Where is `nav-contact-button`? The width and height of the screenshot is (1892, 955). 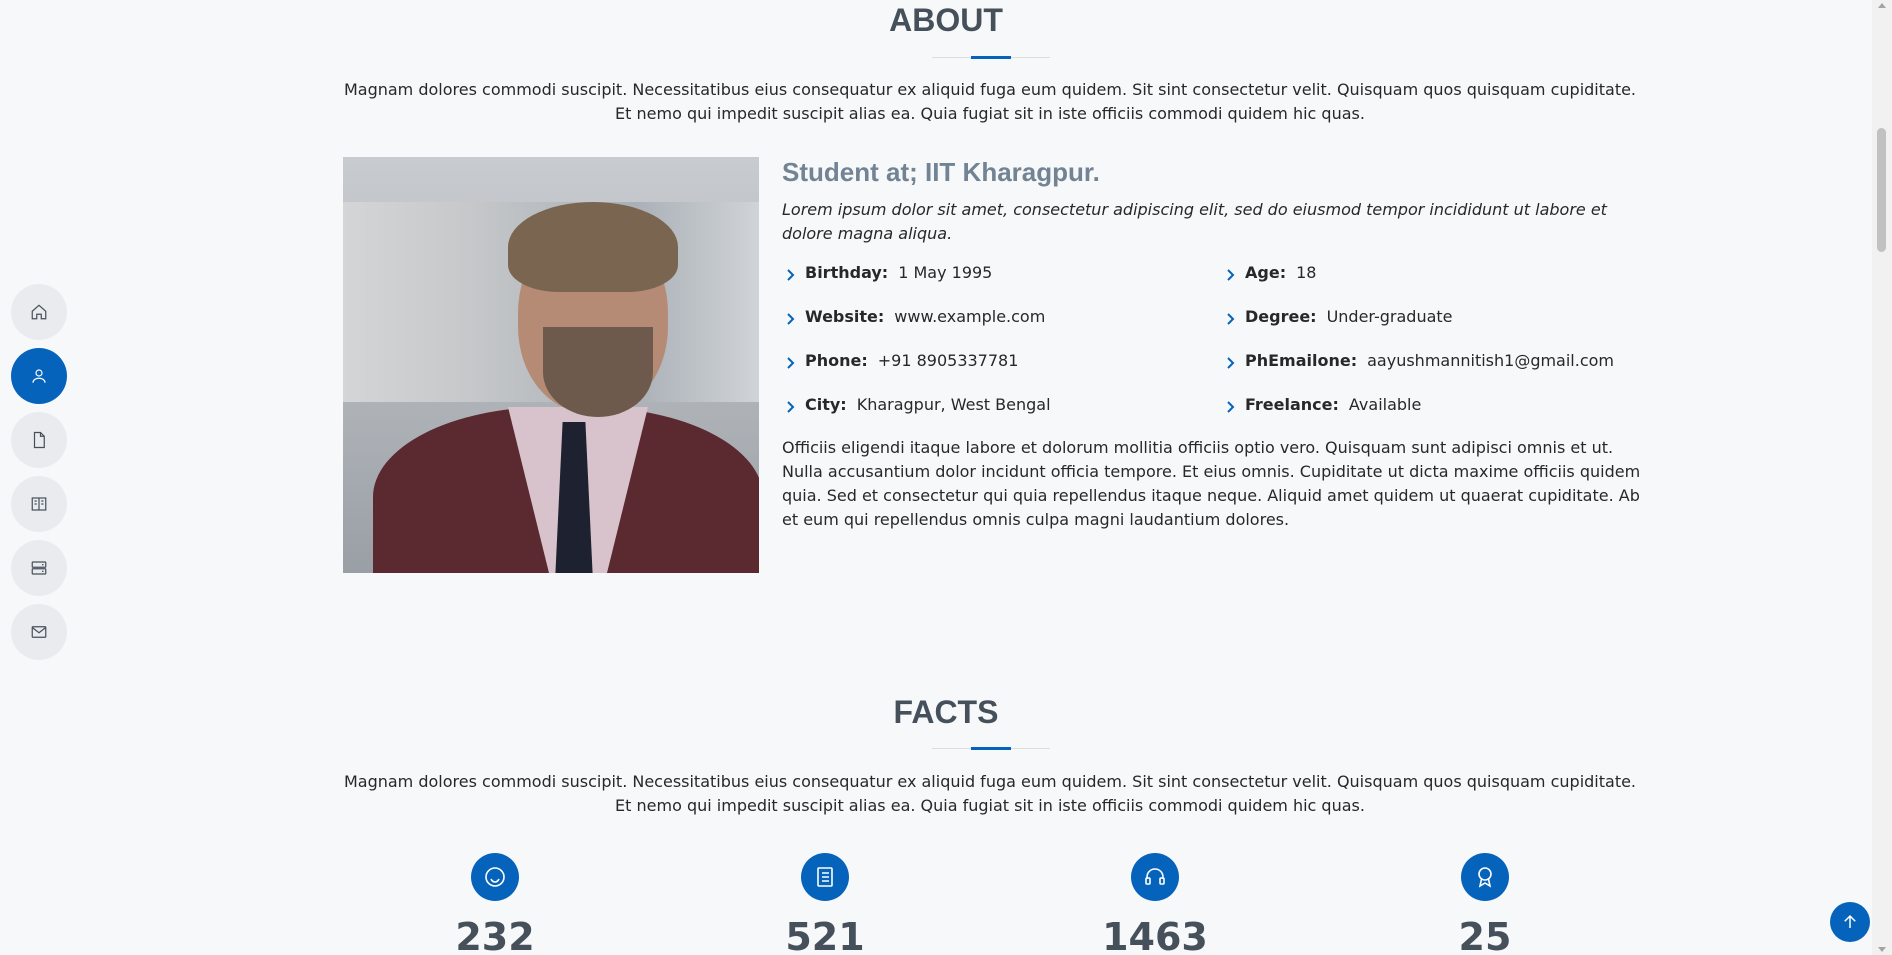 nav-contact-button is located at coordinates (39, 632).